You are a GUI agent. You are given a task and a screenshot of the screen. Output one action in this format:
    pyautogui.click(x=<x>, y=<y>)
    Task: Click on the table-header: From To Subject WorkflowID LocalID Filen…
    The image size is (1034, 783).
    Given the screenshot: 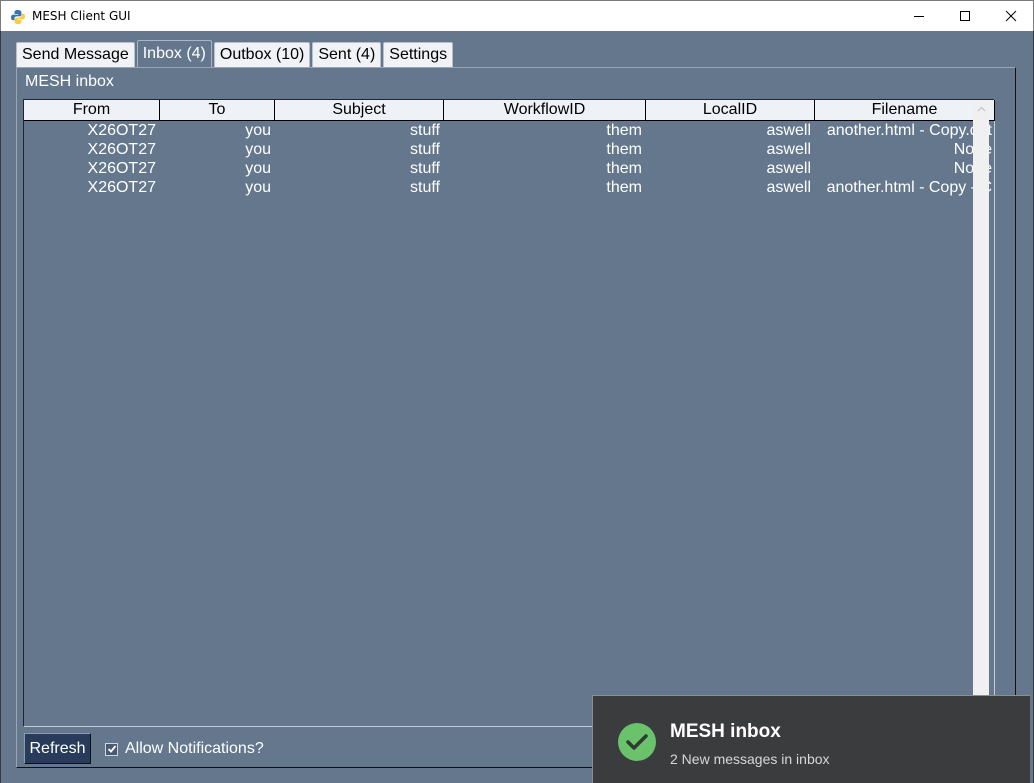 What is the action you would take?
    pyautogui.click(x=509, y=110)
    